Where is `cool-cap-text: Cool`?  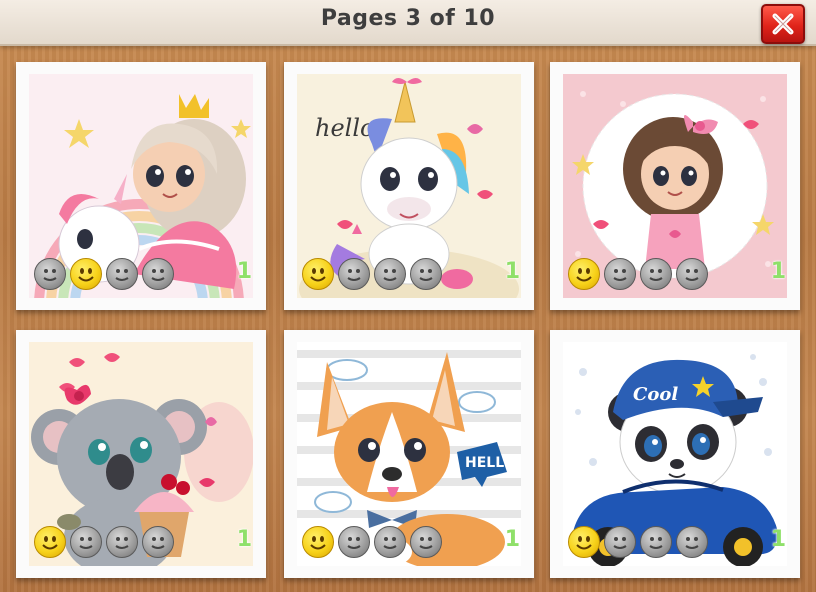 cool-cap-text: Cool is located at coordinates (655, 394).